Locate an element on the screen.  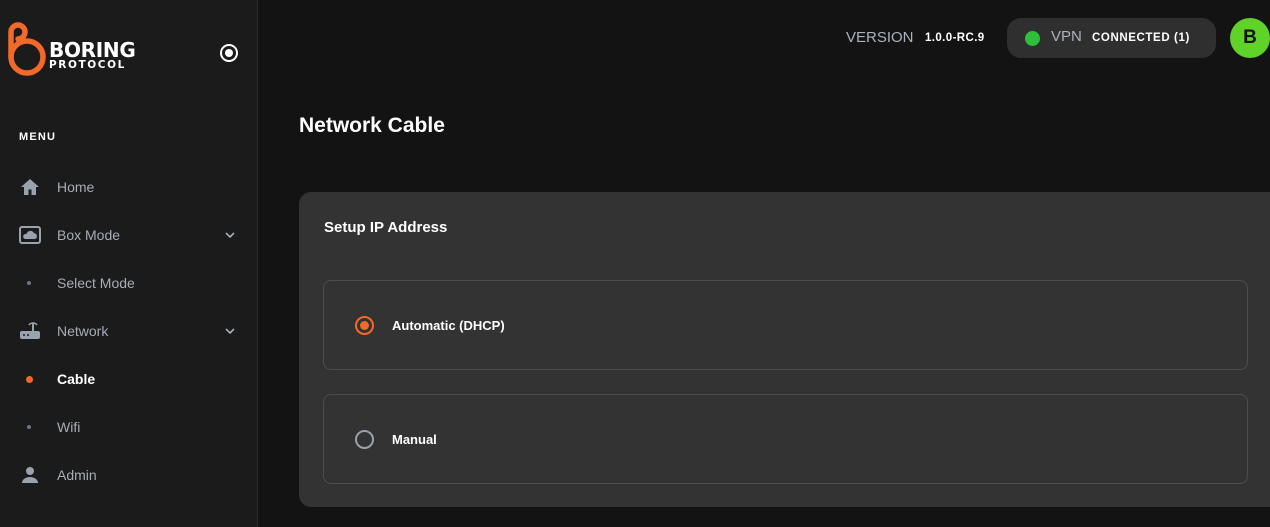
sidebar-item-home: Home is located at coordinates (128, 187).